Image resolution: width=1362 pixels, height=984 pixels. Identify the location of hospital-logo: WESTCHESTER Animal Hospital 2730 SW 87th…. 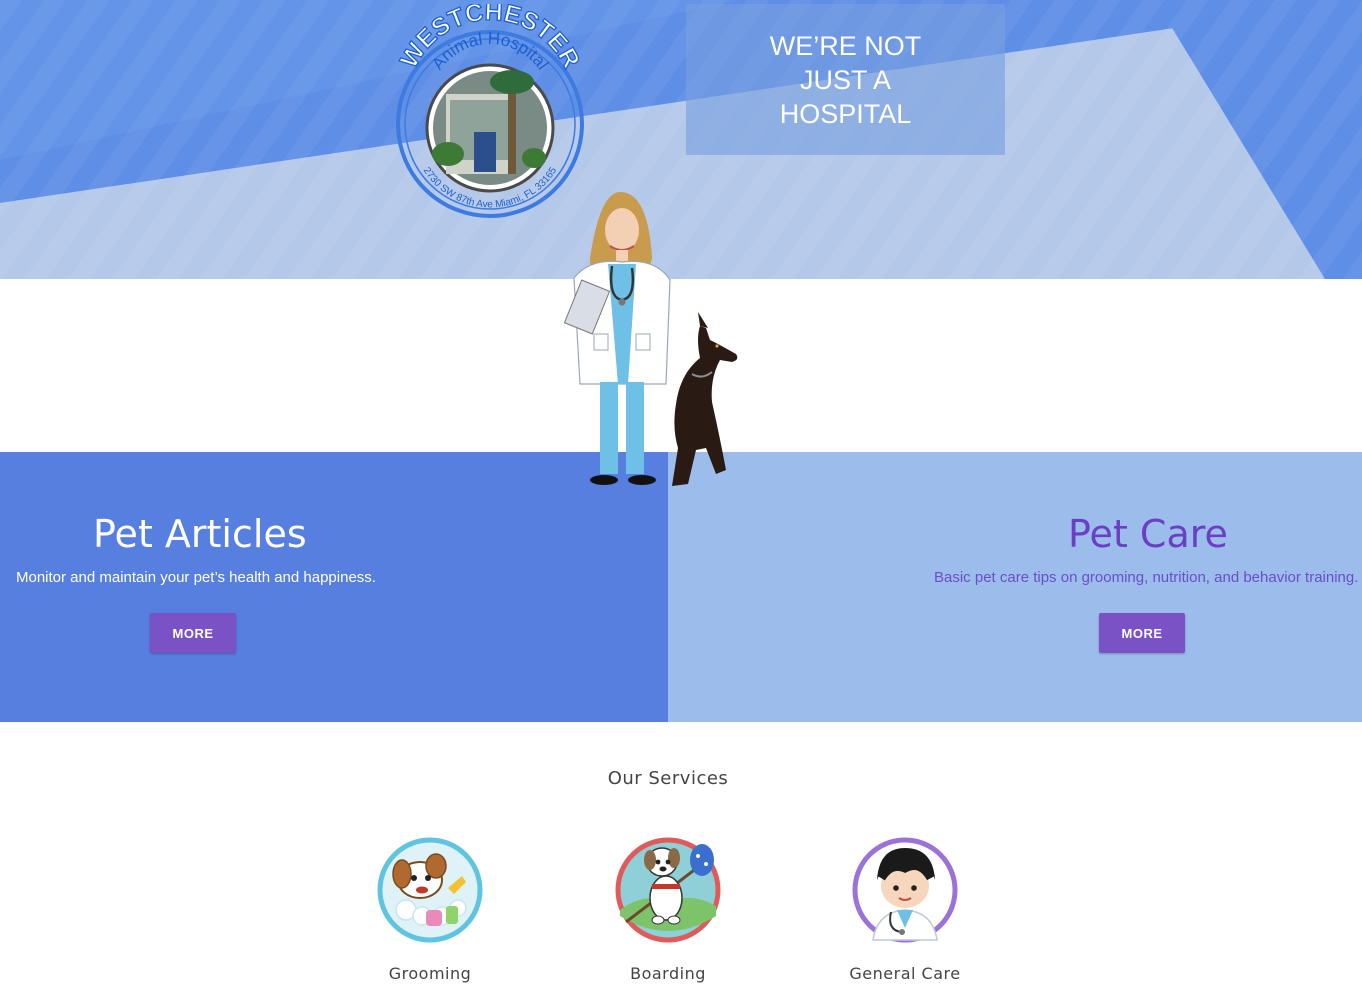
(488, 116).